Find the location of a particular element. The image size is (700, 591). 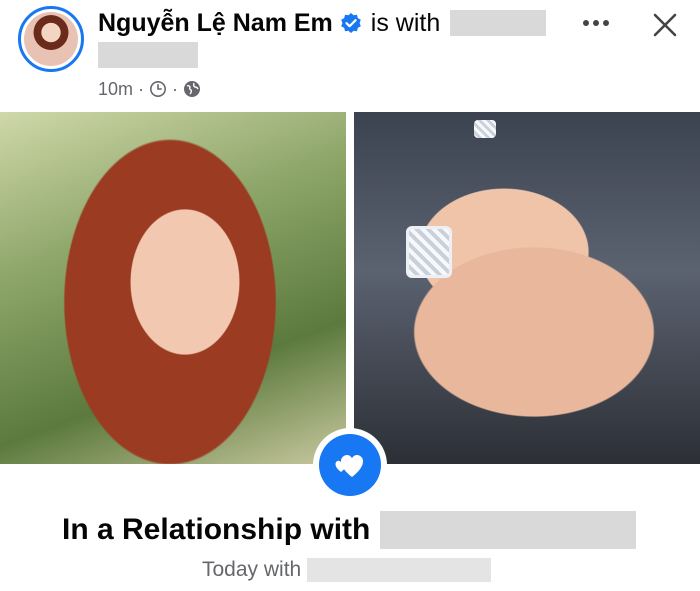

photo-divider is located at coordinates (350, 288).